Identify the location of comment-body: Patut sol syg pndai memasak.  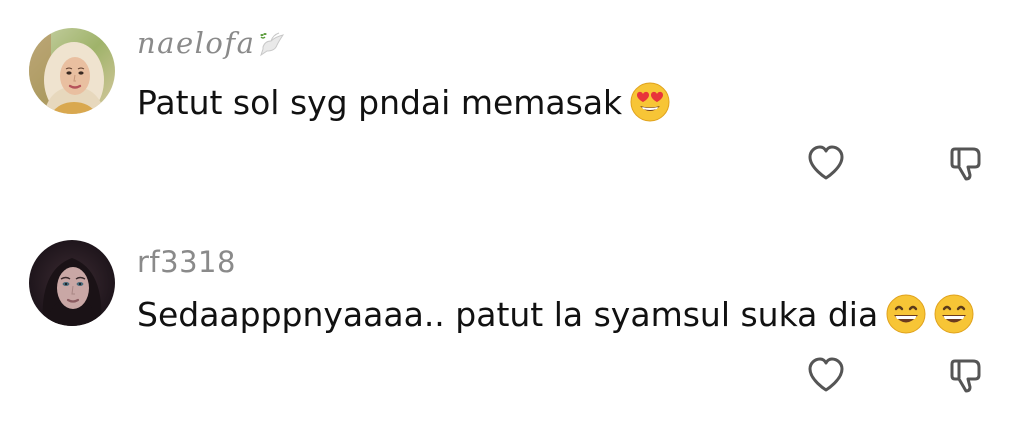
(380, 102).